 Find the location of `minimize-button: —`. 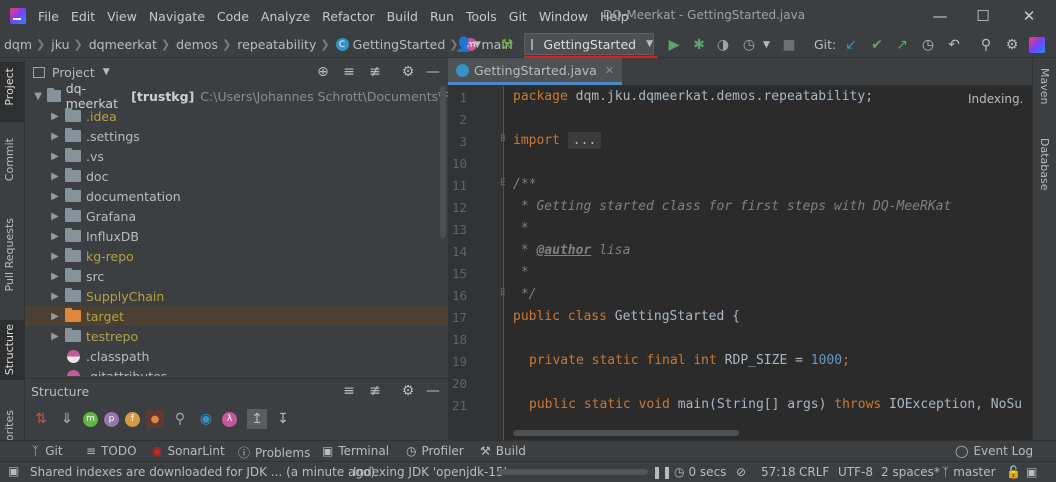

minimize-button: — is located at coordinates (940, 16).